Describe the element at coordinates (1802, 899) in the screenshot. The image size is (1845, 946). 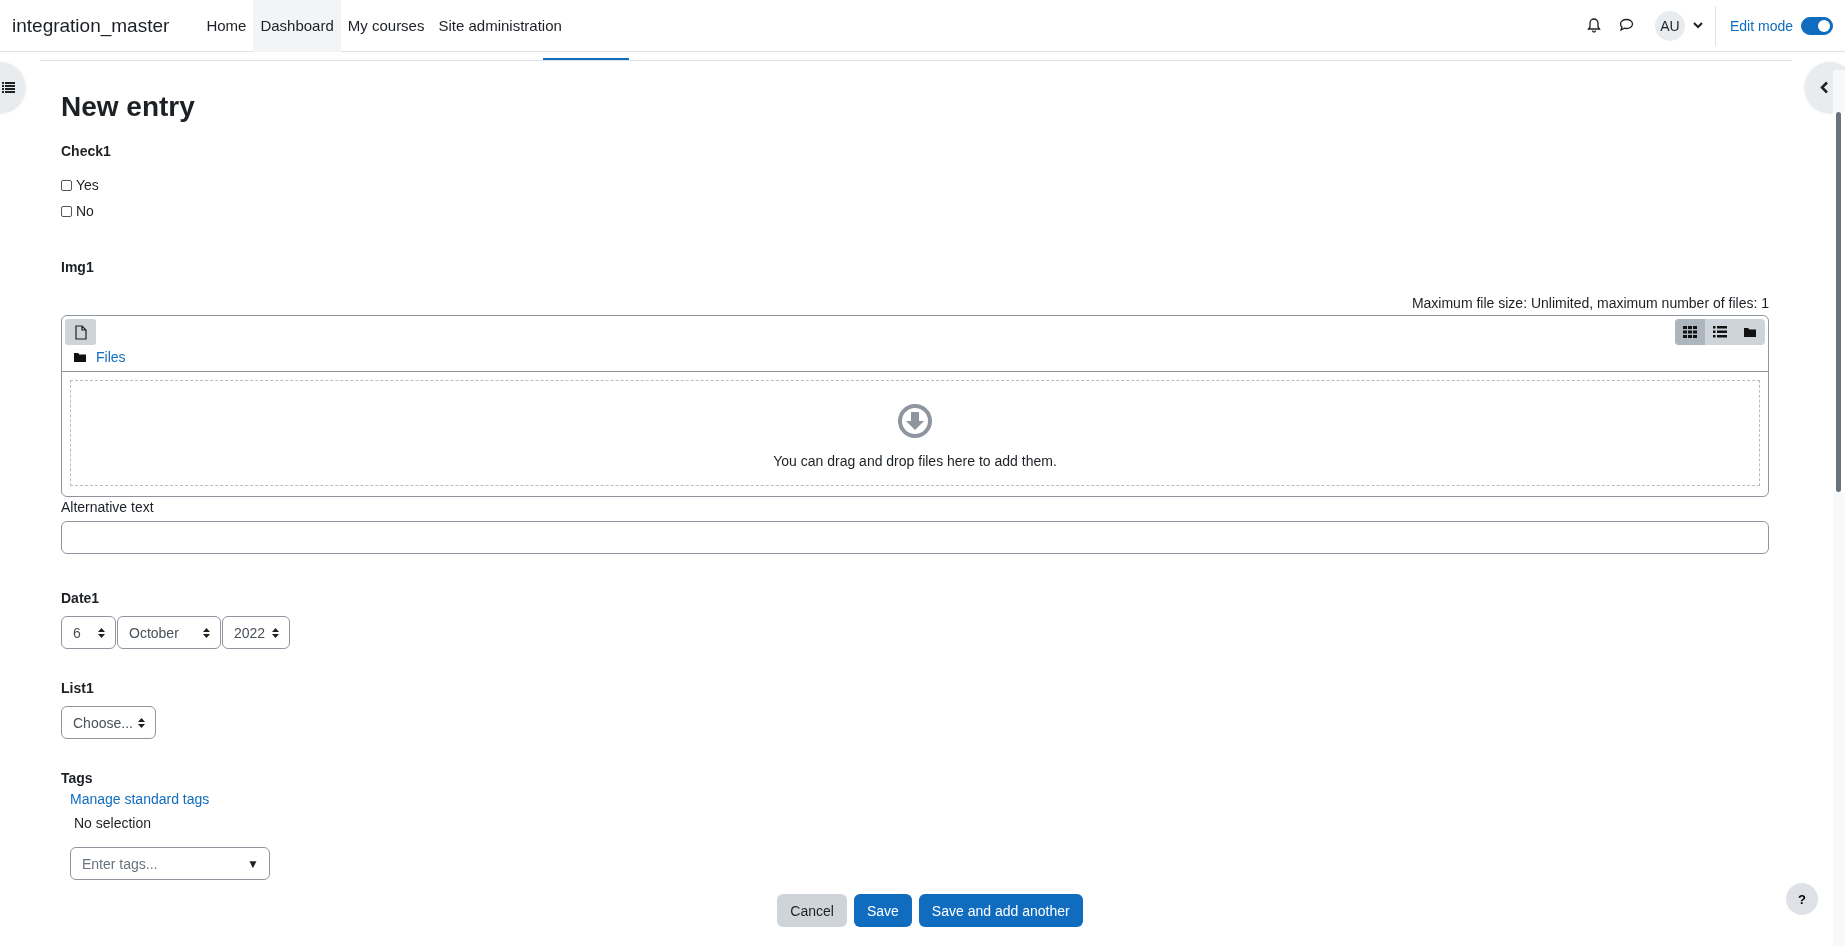
I see `help-button: ?` at that location.